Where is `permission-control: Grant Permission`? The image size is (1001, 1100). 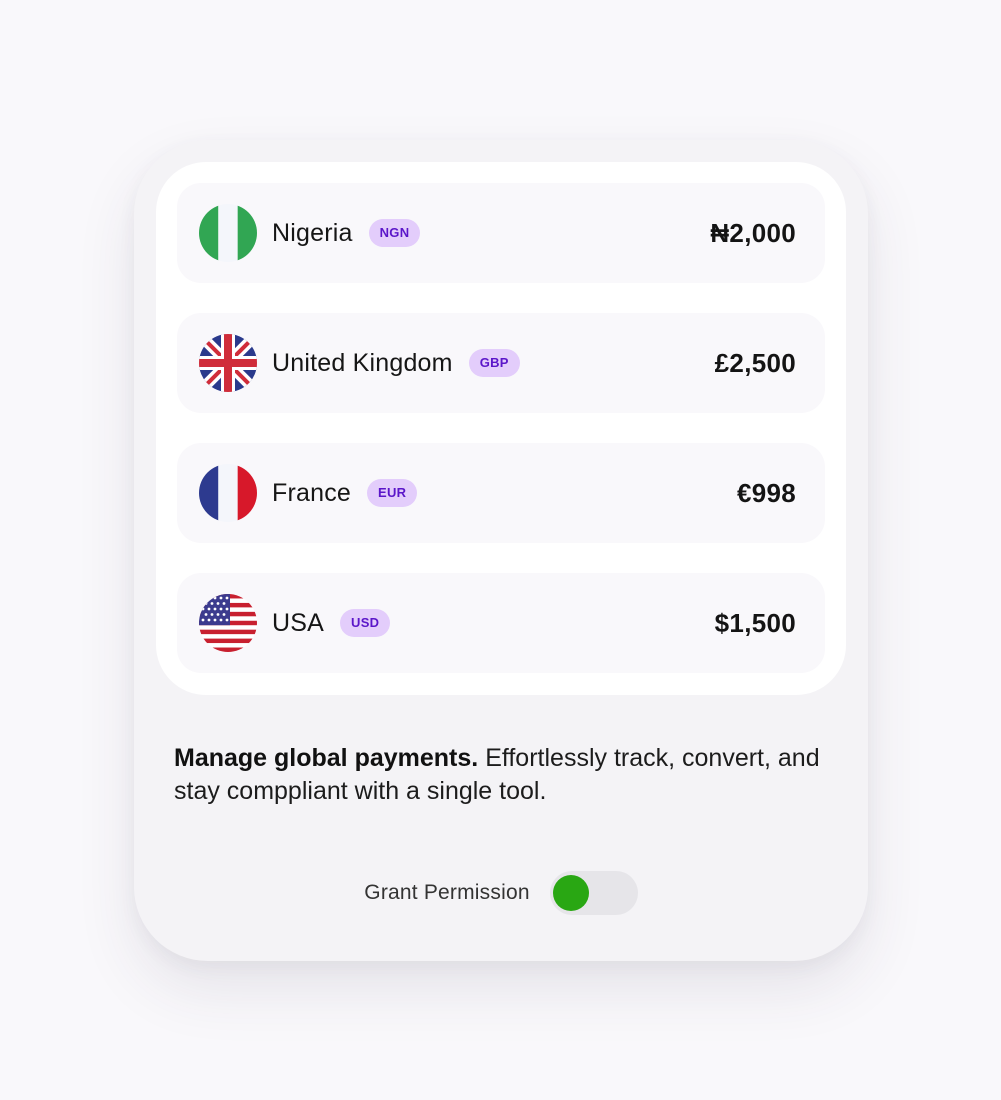
permission-control: Grant Permission is located at coordinates (501, 893).